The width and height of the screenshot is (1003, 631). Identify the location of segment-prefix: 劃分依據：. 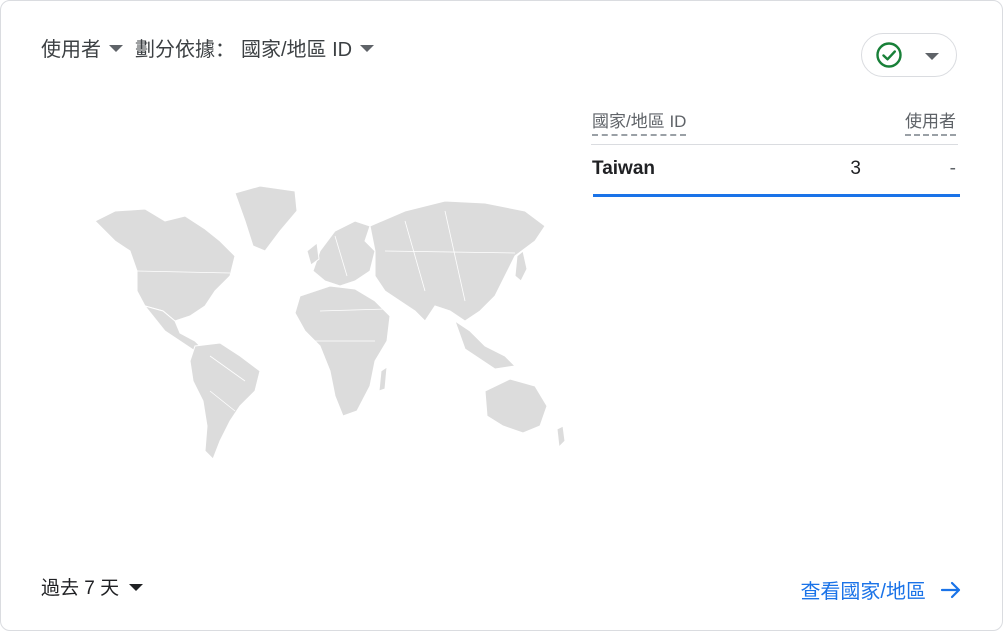
(185, 50).